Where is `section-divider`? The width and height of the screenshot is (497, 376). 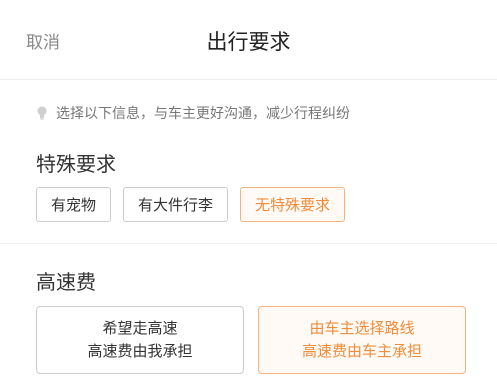 section-divider is located at coordinates (248, 243).